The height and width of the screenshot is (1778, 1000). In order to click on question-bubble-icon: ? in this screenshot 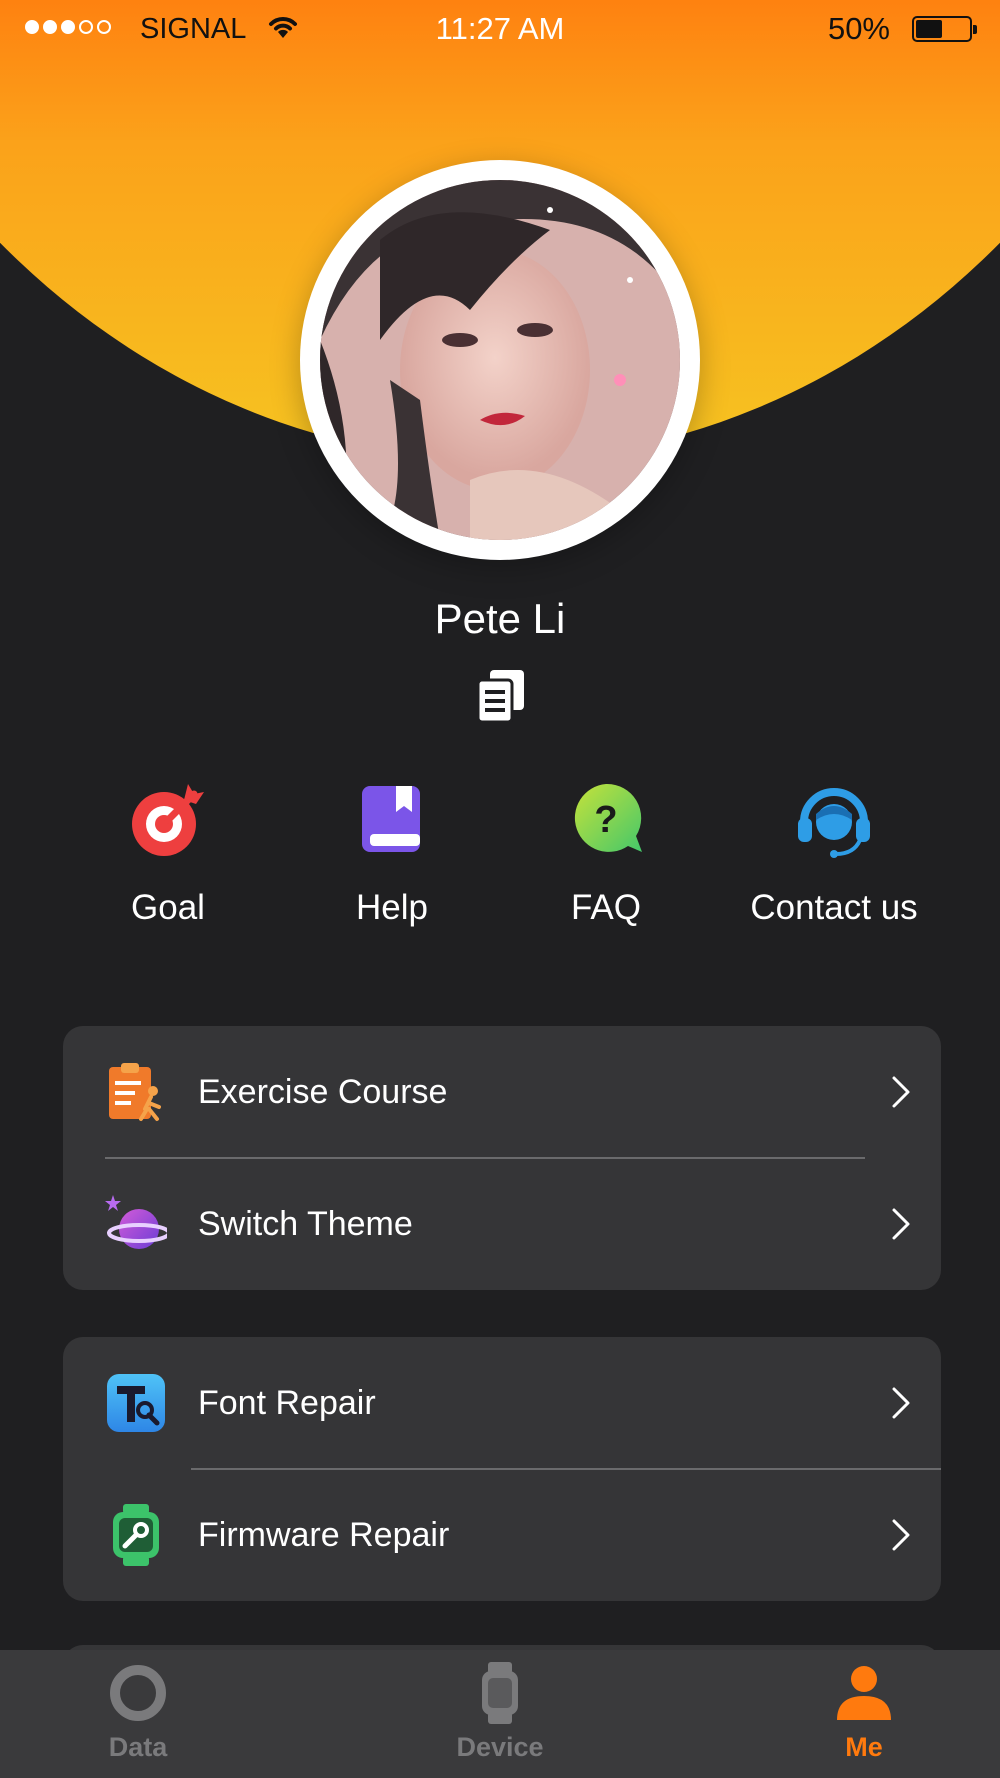, I will do `click(608, 817)`.